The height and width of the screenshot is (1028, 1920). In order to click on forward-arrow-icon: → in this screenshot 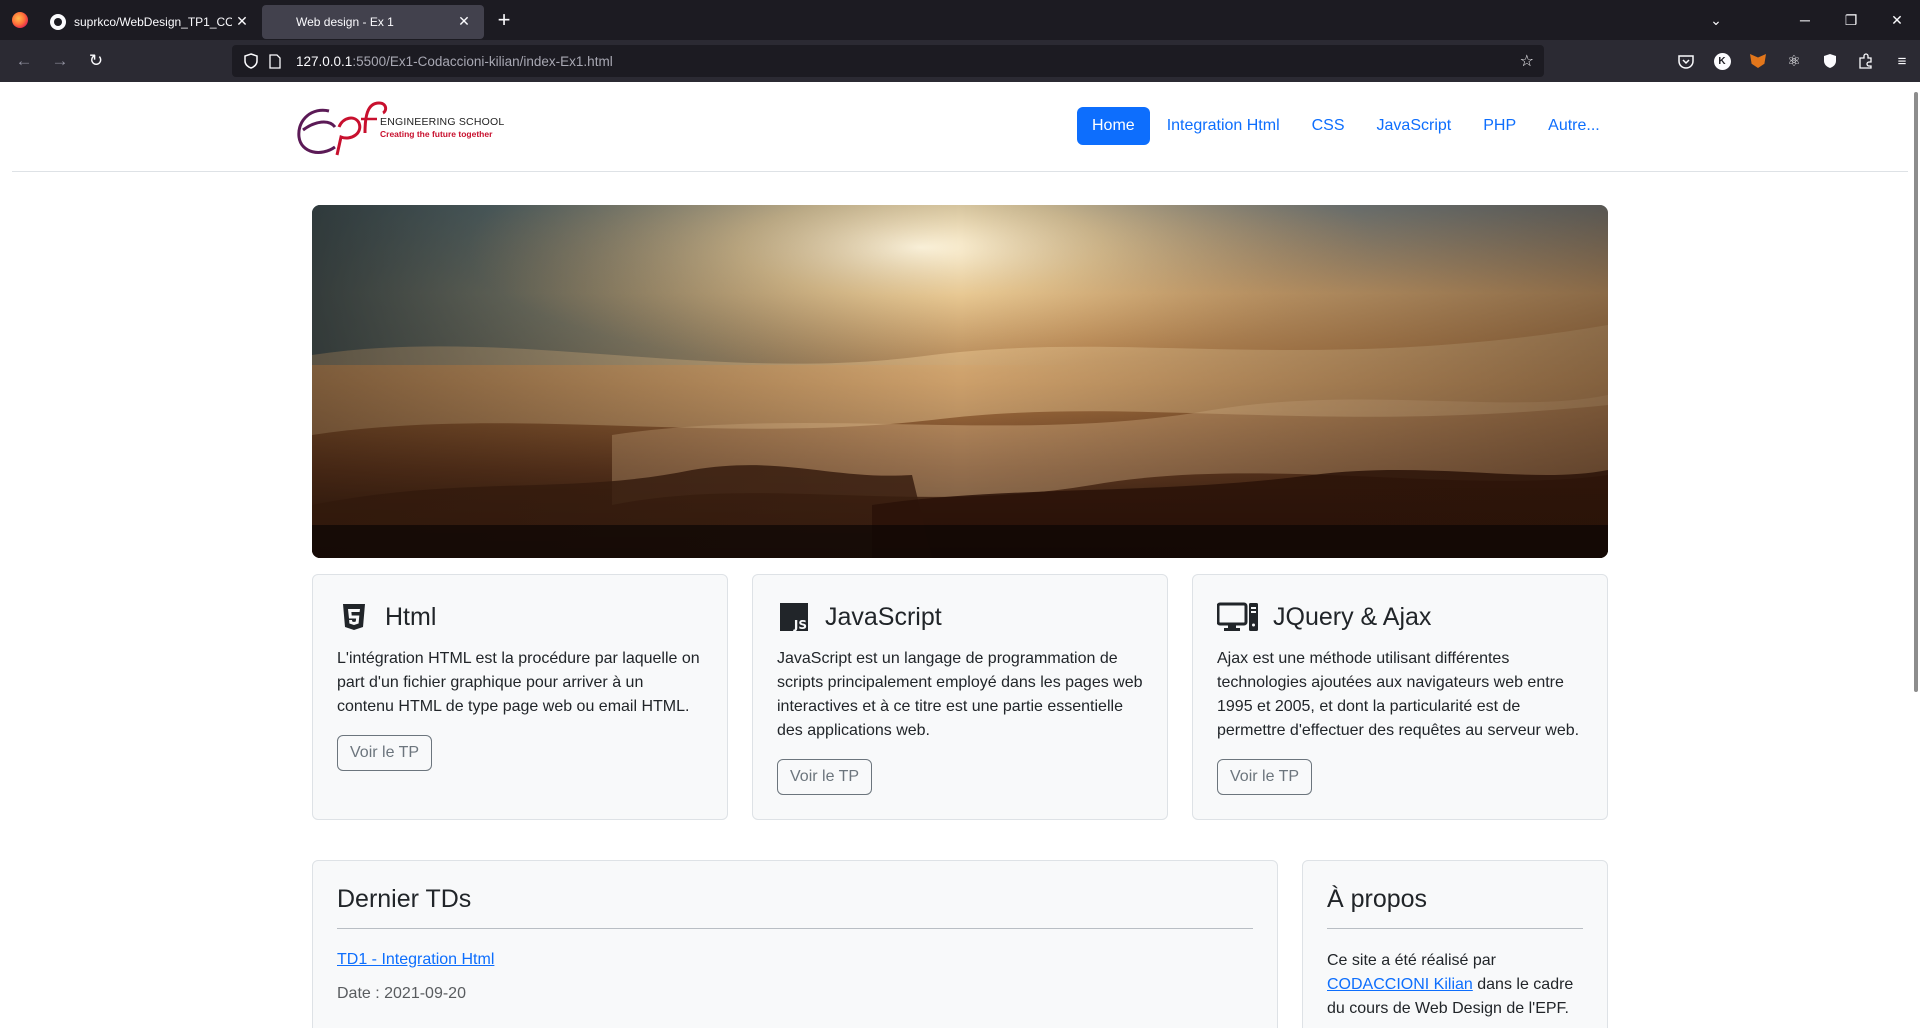, I will do `click(60, 61)`.